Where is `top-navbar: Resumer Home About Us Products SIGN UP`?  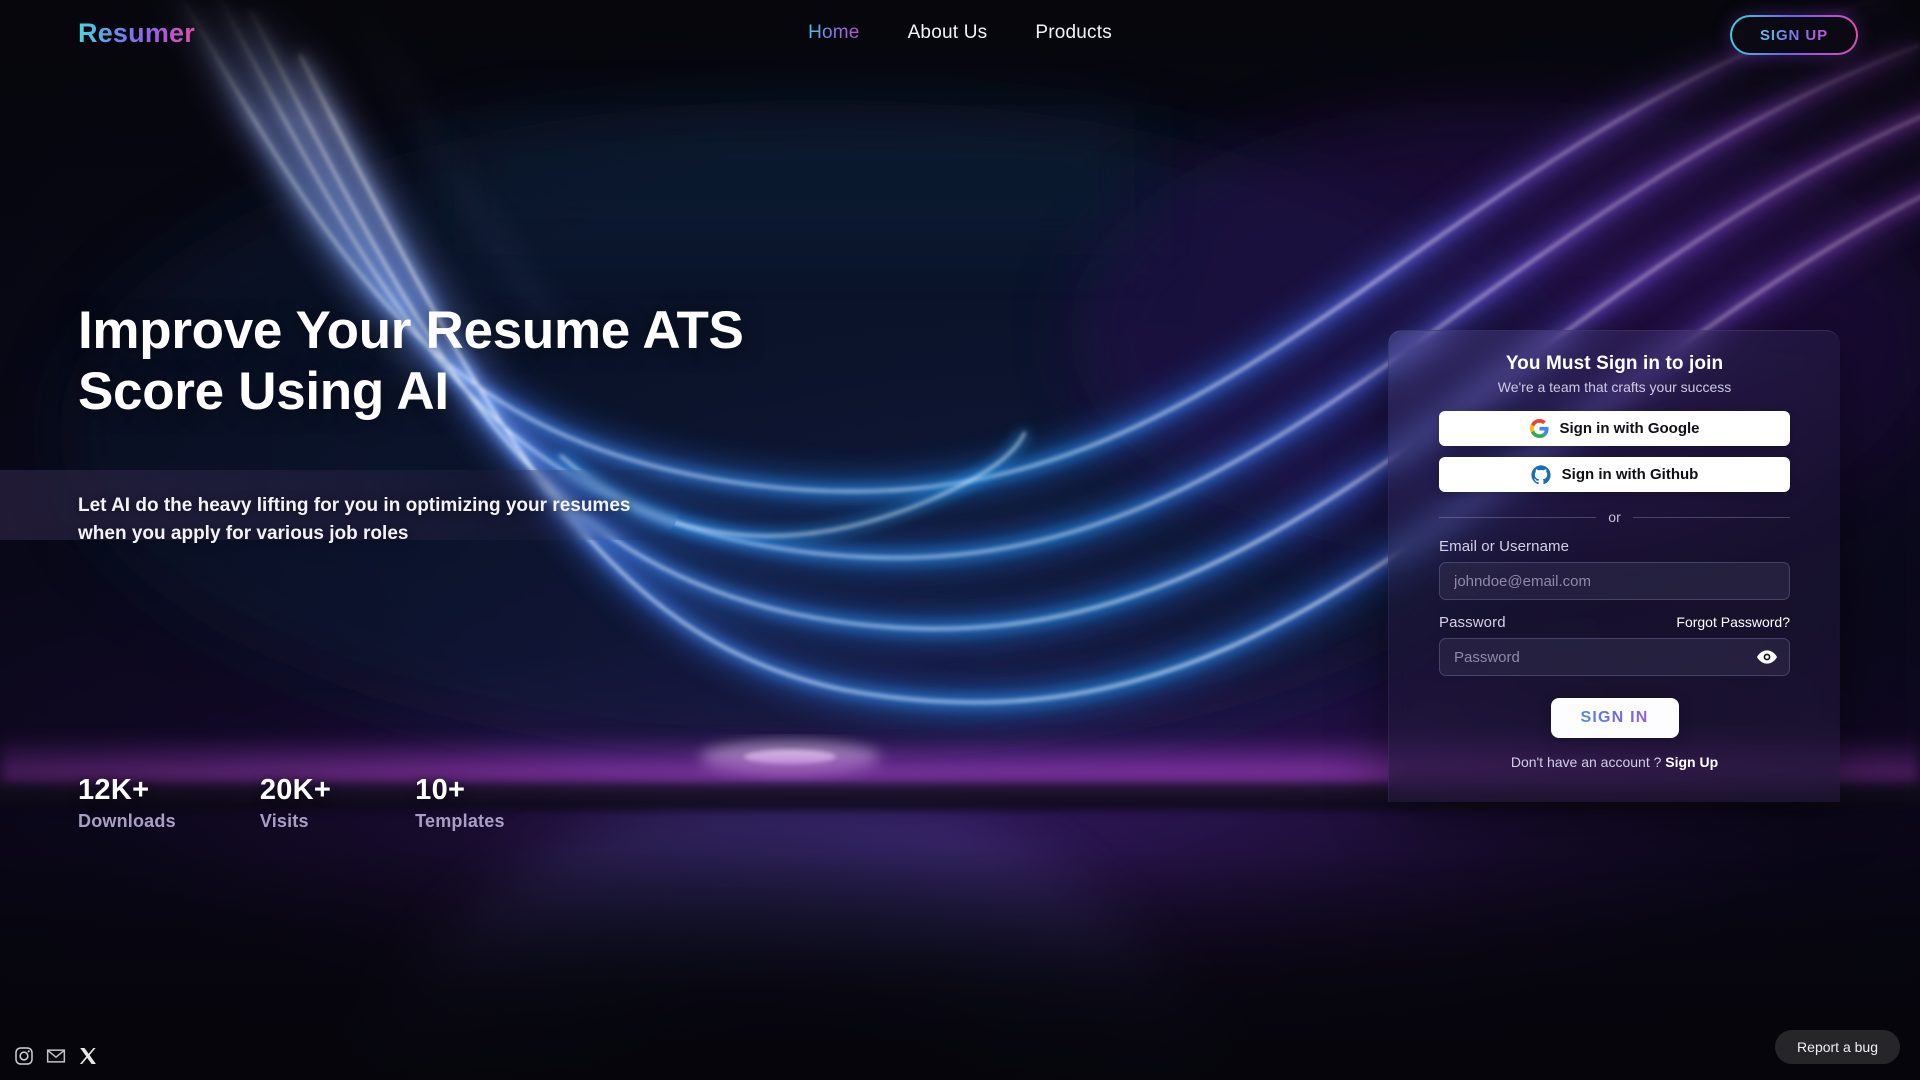
top-navbar: Resumer Home About Us Products SIGN UP is located at coordinates (960, 35).